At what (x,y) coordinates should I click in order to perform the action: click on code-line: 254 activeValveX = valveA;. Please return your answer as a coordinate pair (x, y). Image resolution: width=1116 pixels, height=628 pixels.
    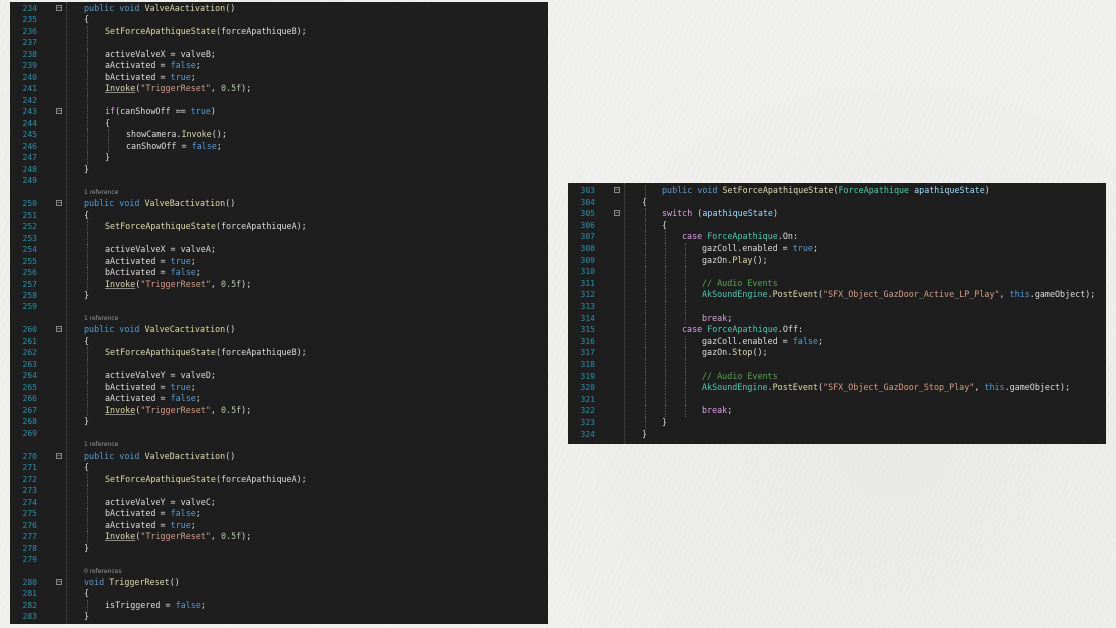
    Looking at the image, I should click on (279, 250).